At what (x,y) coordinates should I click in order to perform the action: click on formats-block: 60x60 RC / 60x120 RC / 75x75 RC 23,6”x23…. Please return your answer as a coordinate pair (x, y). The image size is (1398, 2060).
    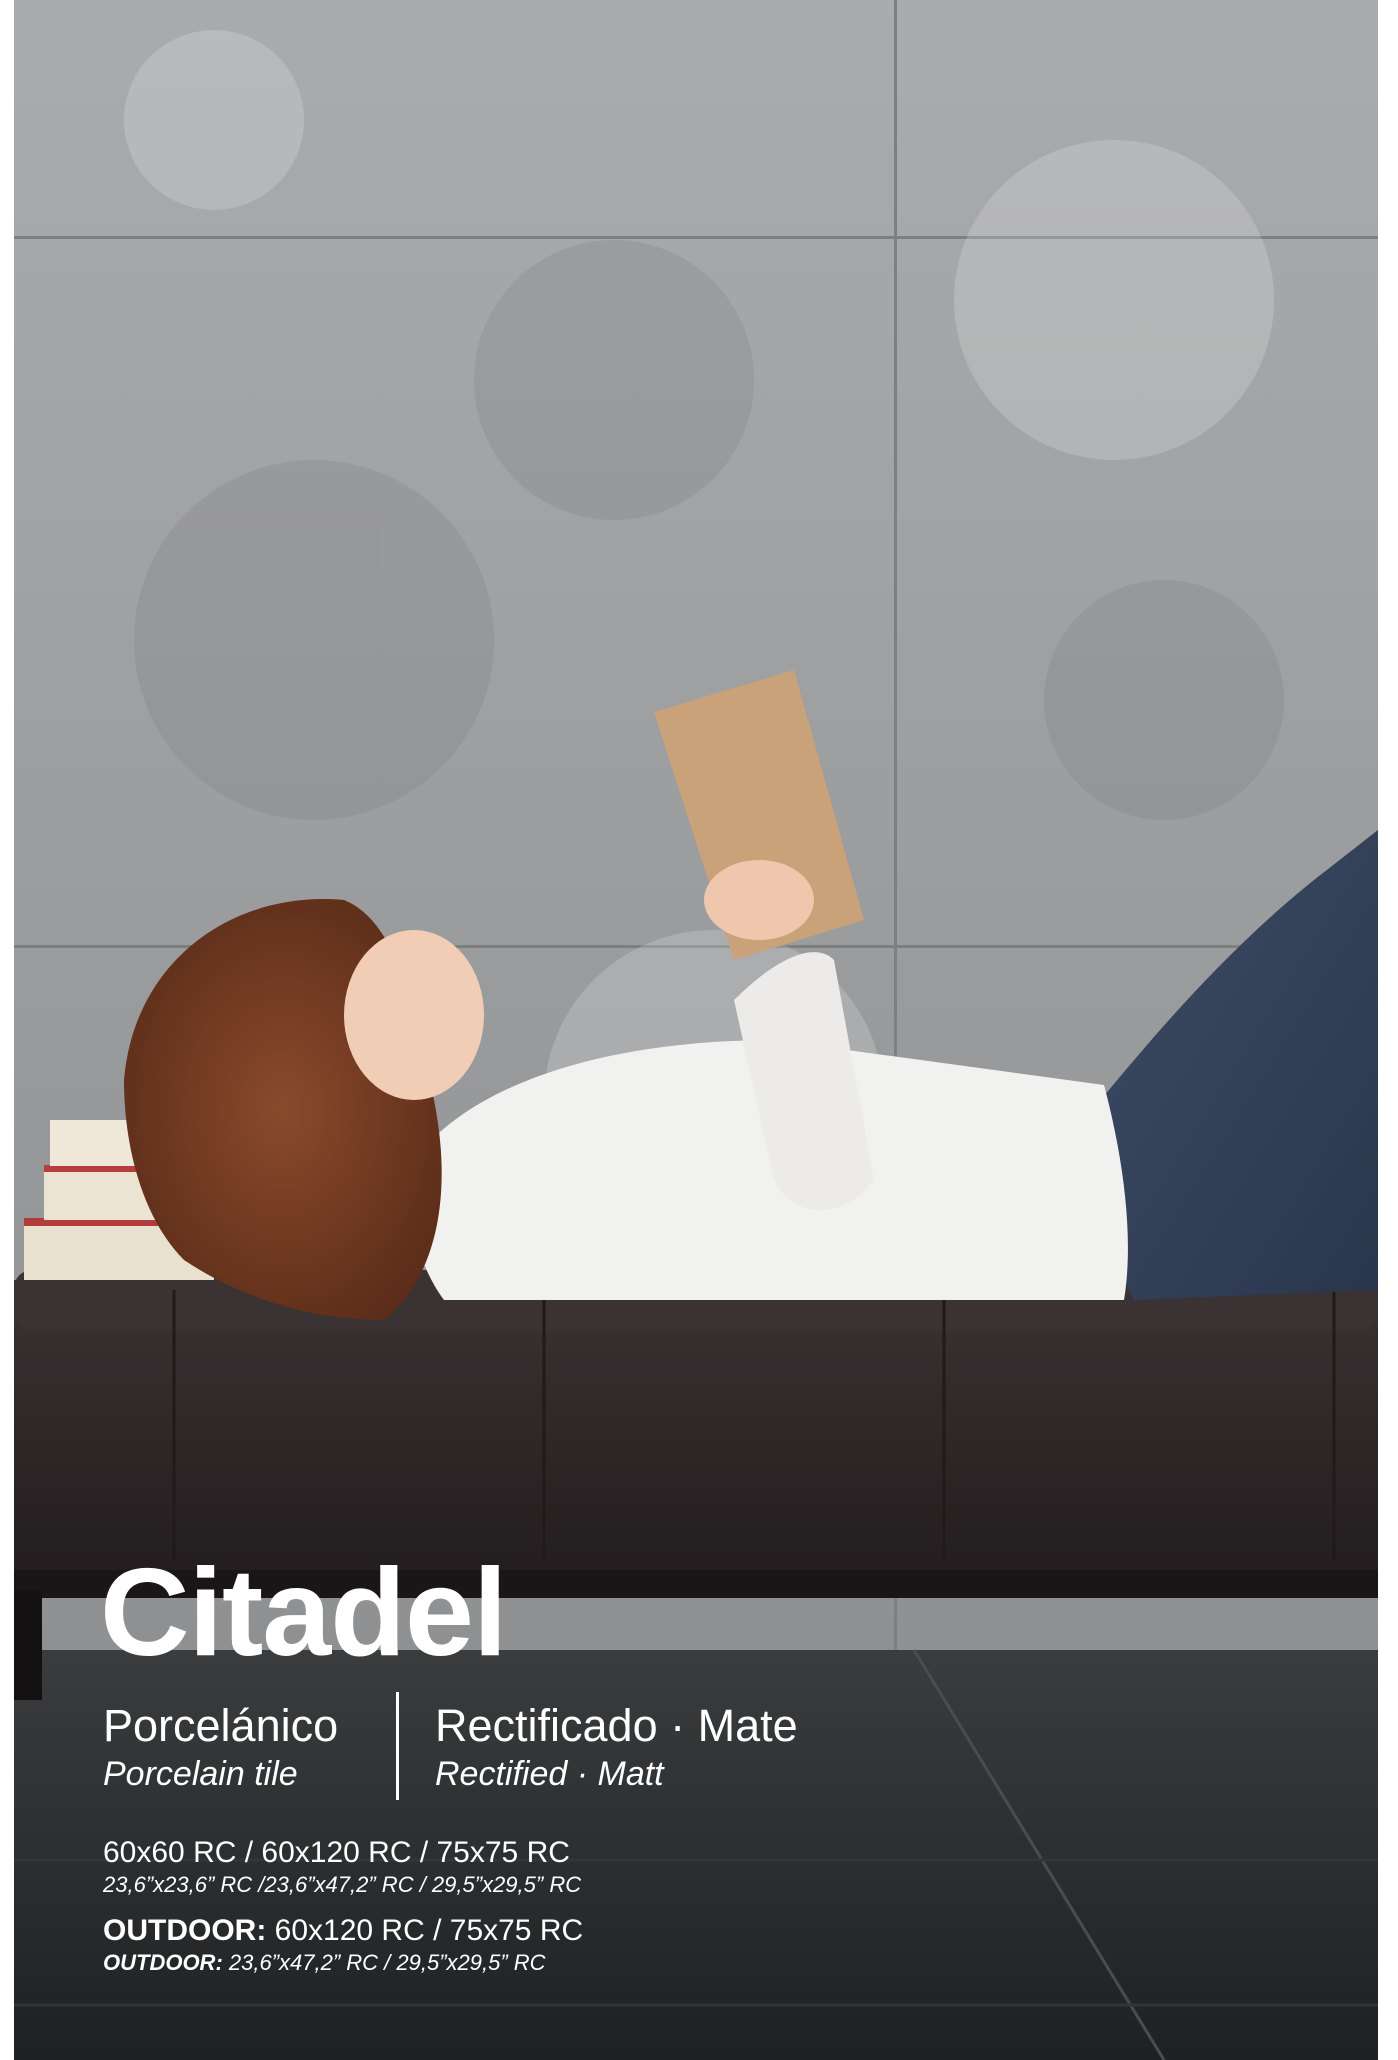
    Looking at the image, I should click on (343, 1906).